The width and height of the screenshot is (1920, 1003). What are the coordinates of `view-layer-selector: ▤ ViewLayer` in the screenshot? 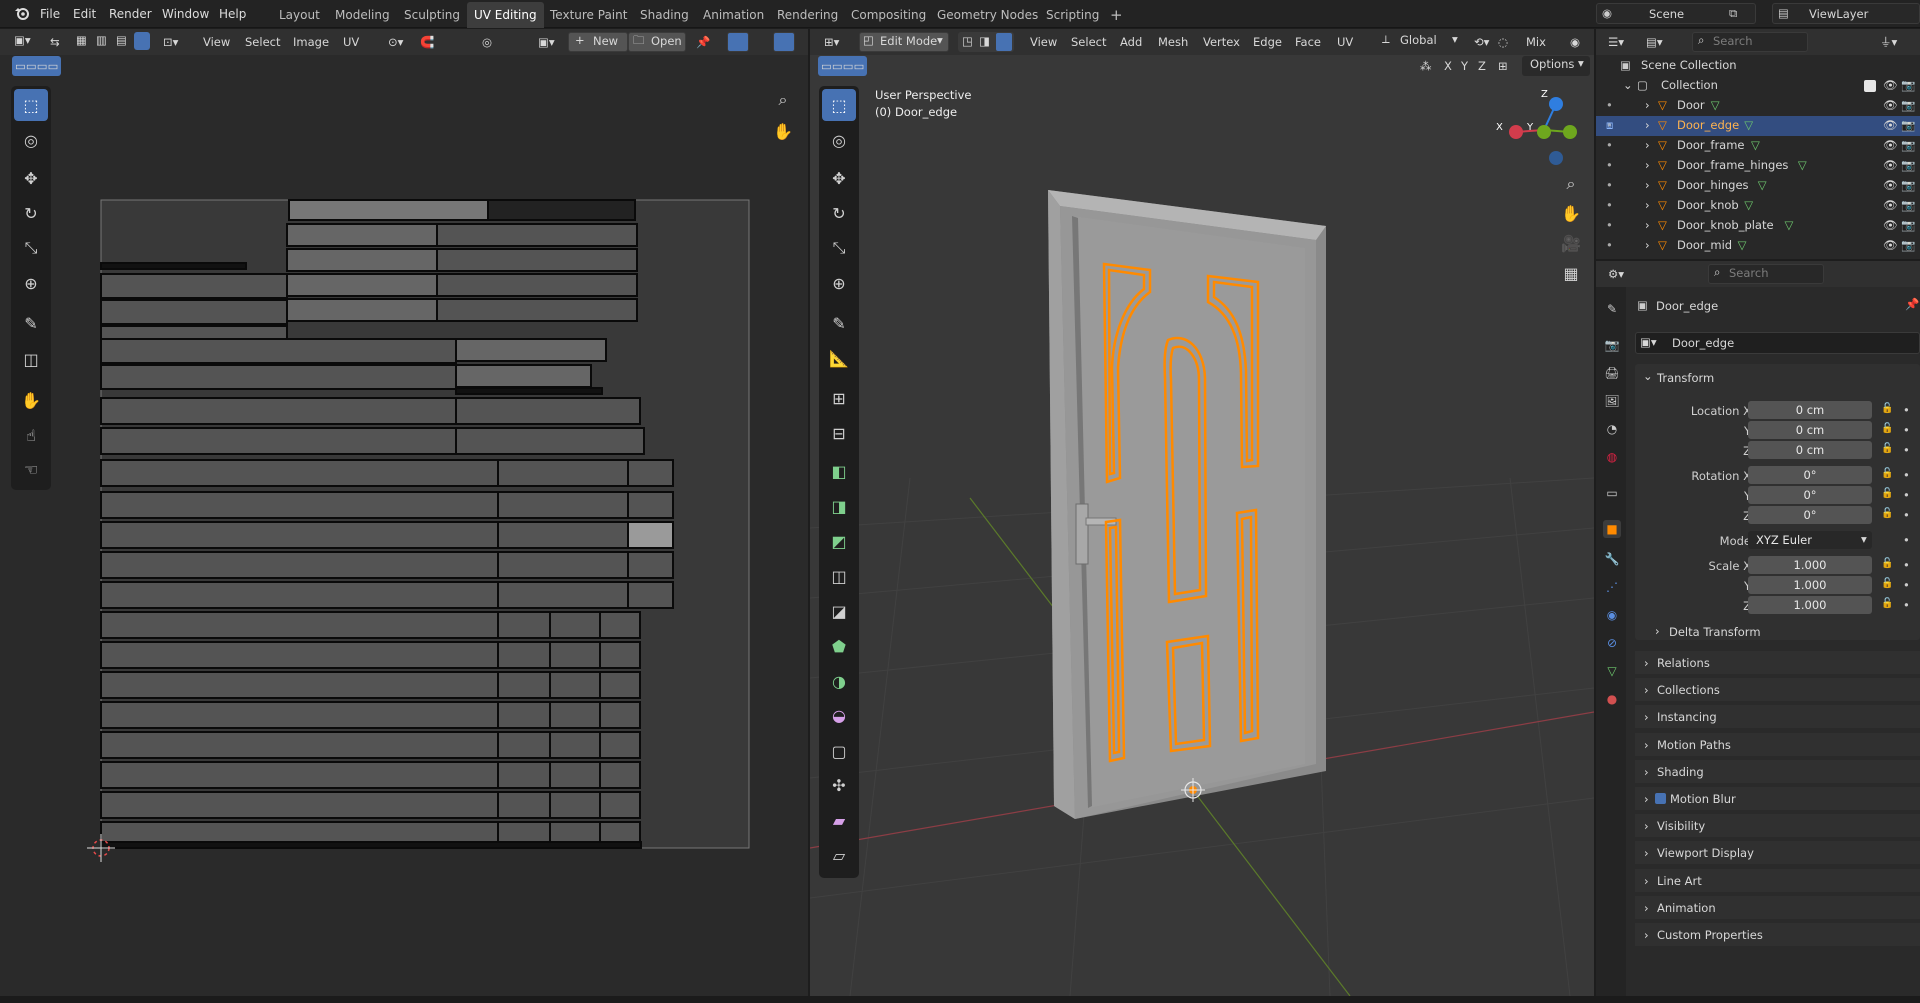 It's located at (1846, 13).